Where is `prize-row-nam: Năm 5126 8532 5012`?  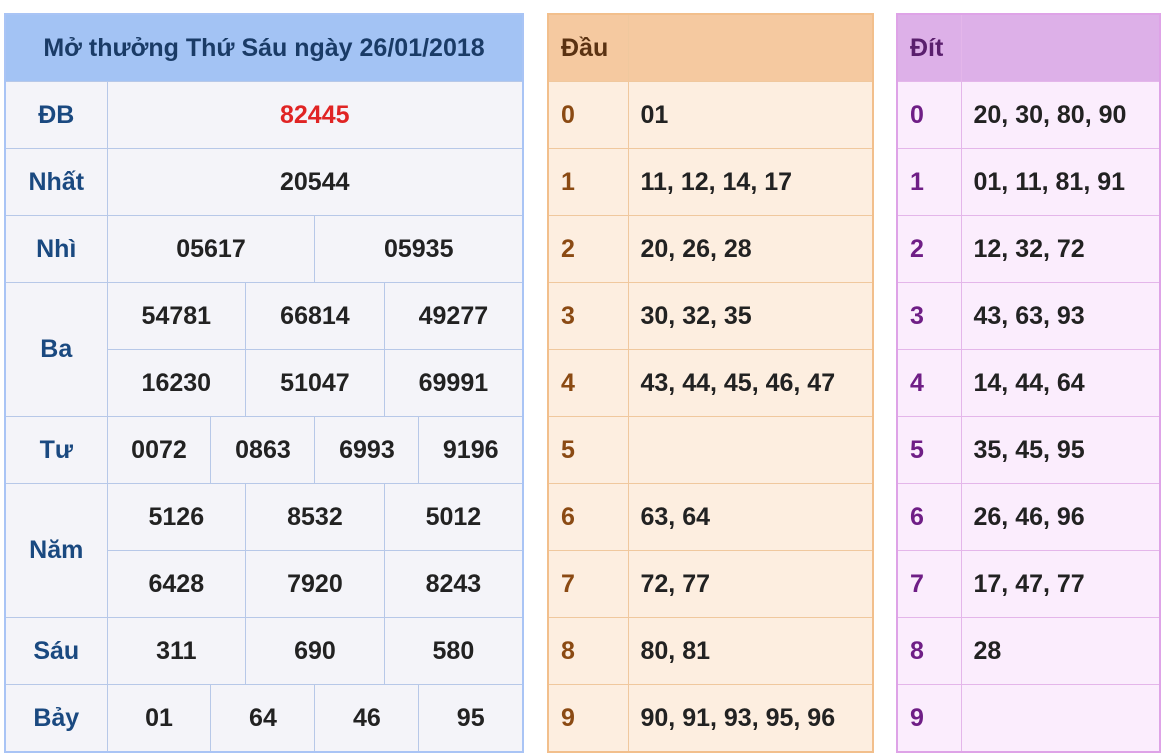 prize-row-nam: Năm 5126 8532 5012 is located at coordinates (264, 550).